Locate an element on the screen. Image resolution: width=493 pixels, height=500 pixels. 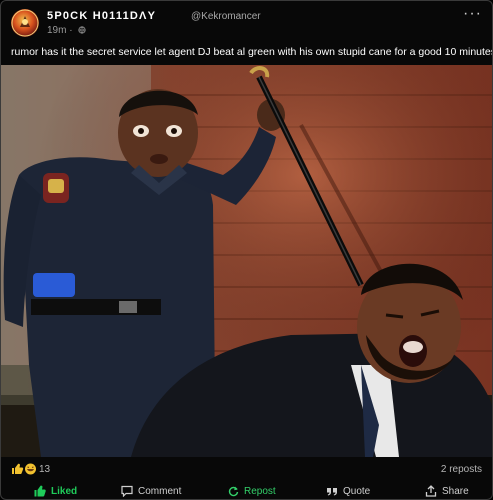
comment-icon is located at coordinates (127, 491).